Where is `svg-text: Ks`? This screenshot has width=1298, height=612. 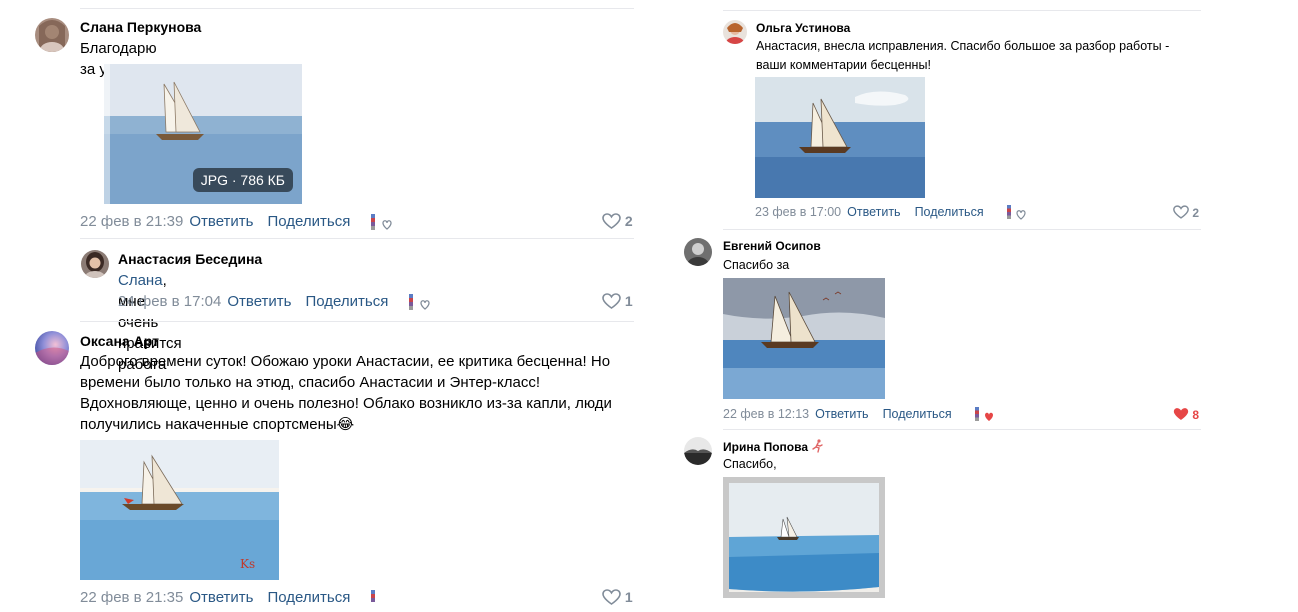 svg-text: Ks is located at coordinates (247, 564).